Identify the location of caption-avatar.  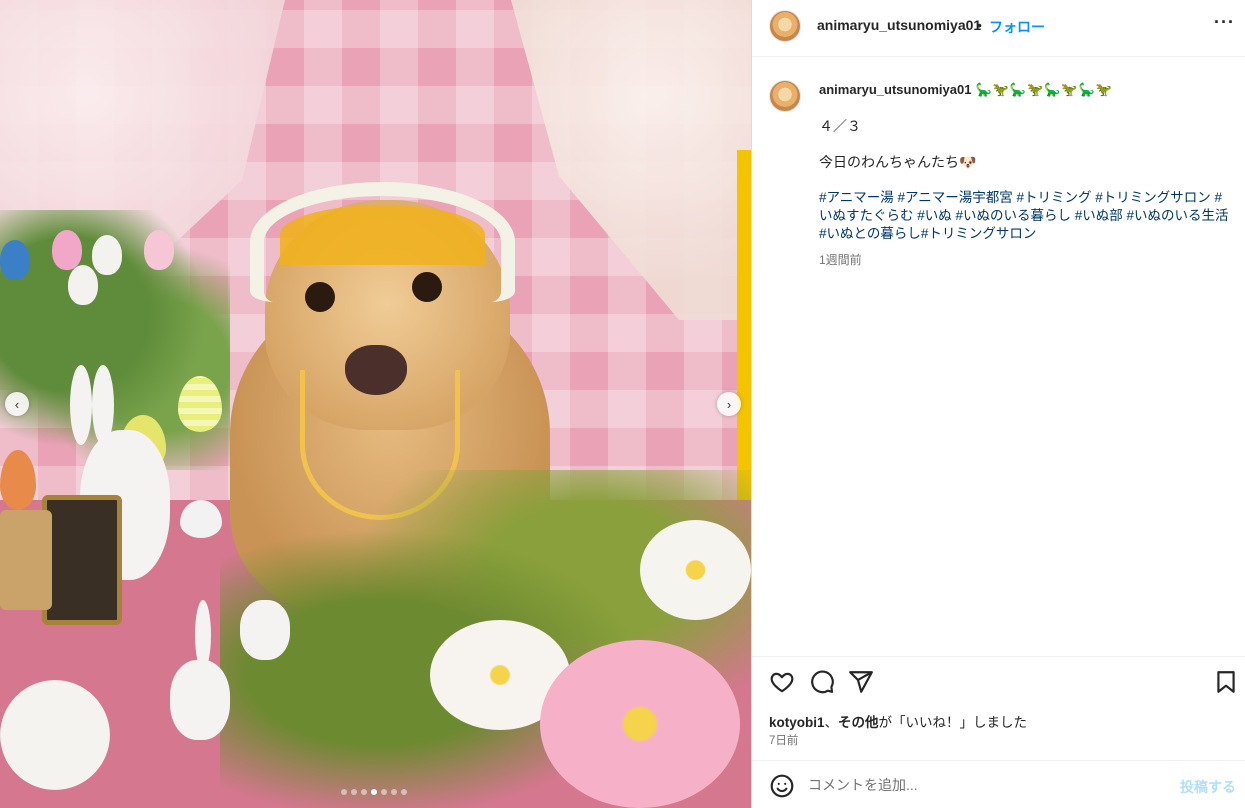
(785, 96).